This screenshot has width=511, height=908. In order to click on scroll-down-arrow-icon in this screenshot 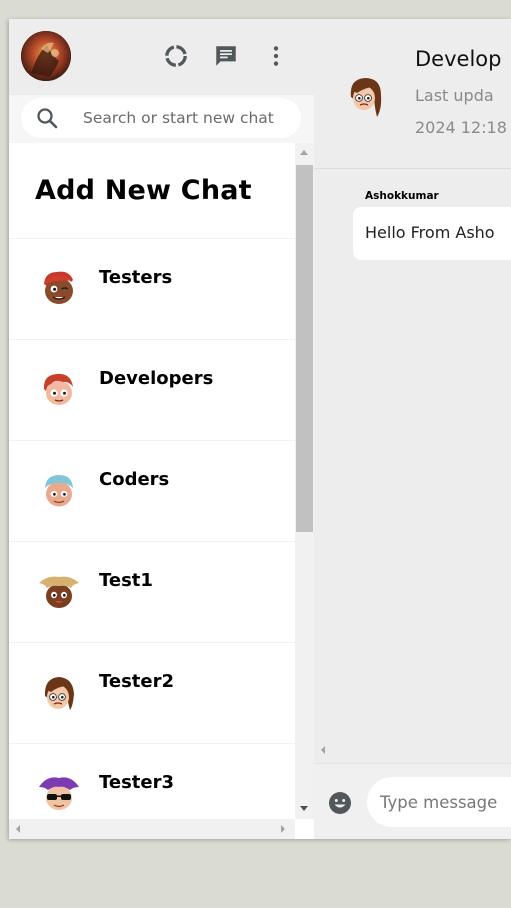, I will do `click(304, 808)`.